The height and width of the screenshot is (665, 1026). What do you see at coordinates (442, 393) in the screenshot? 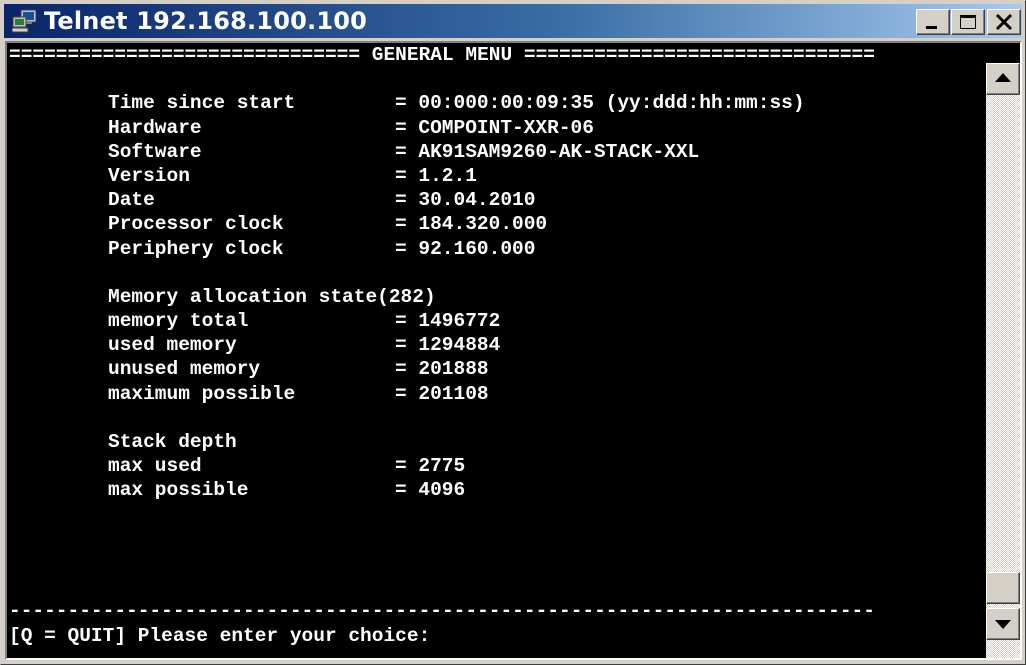
I see `memory-value: = 201108` at bounding box center [442, 393].